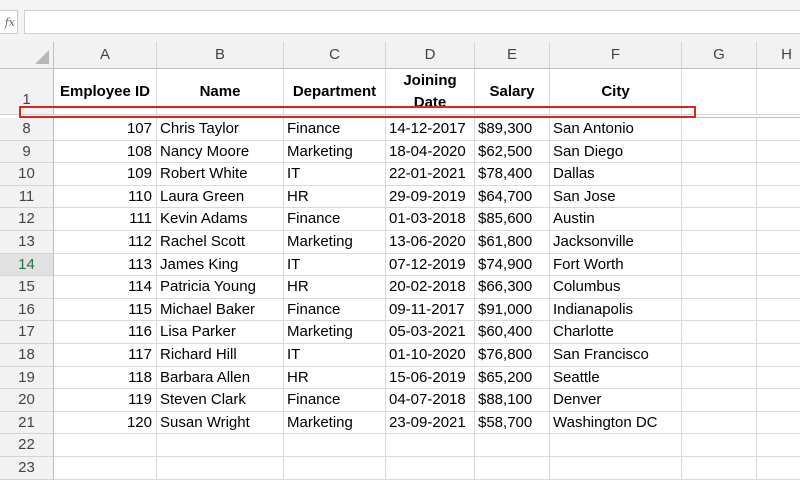 This screenshot has height=480, width=800. I want to click on table-cell-id: 108, so click(105, 152).